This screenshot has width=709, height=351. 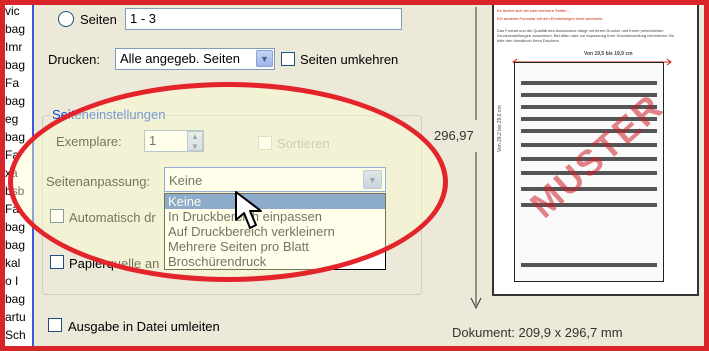 I want to click on document-size-label: Dokument: 209,9 x 296,7 mm, so click(x=537, y=332).